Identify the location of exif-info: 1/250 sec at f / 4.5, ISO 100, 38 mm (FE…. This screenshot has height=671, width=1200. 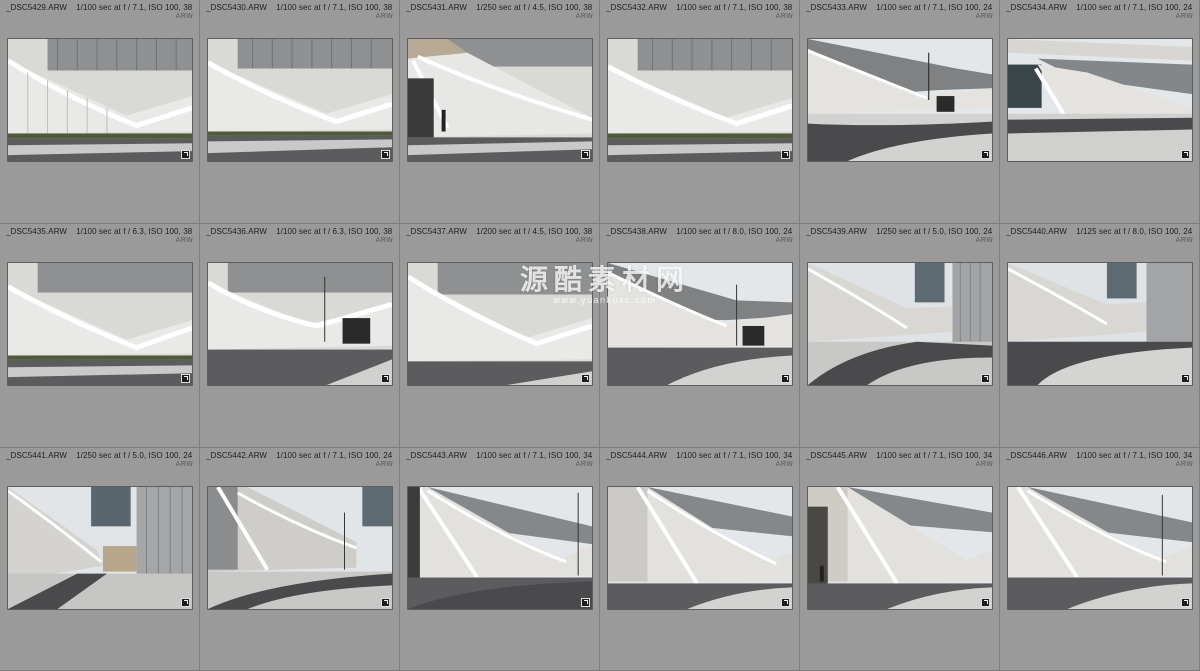
(535, 7).